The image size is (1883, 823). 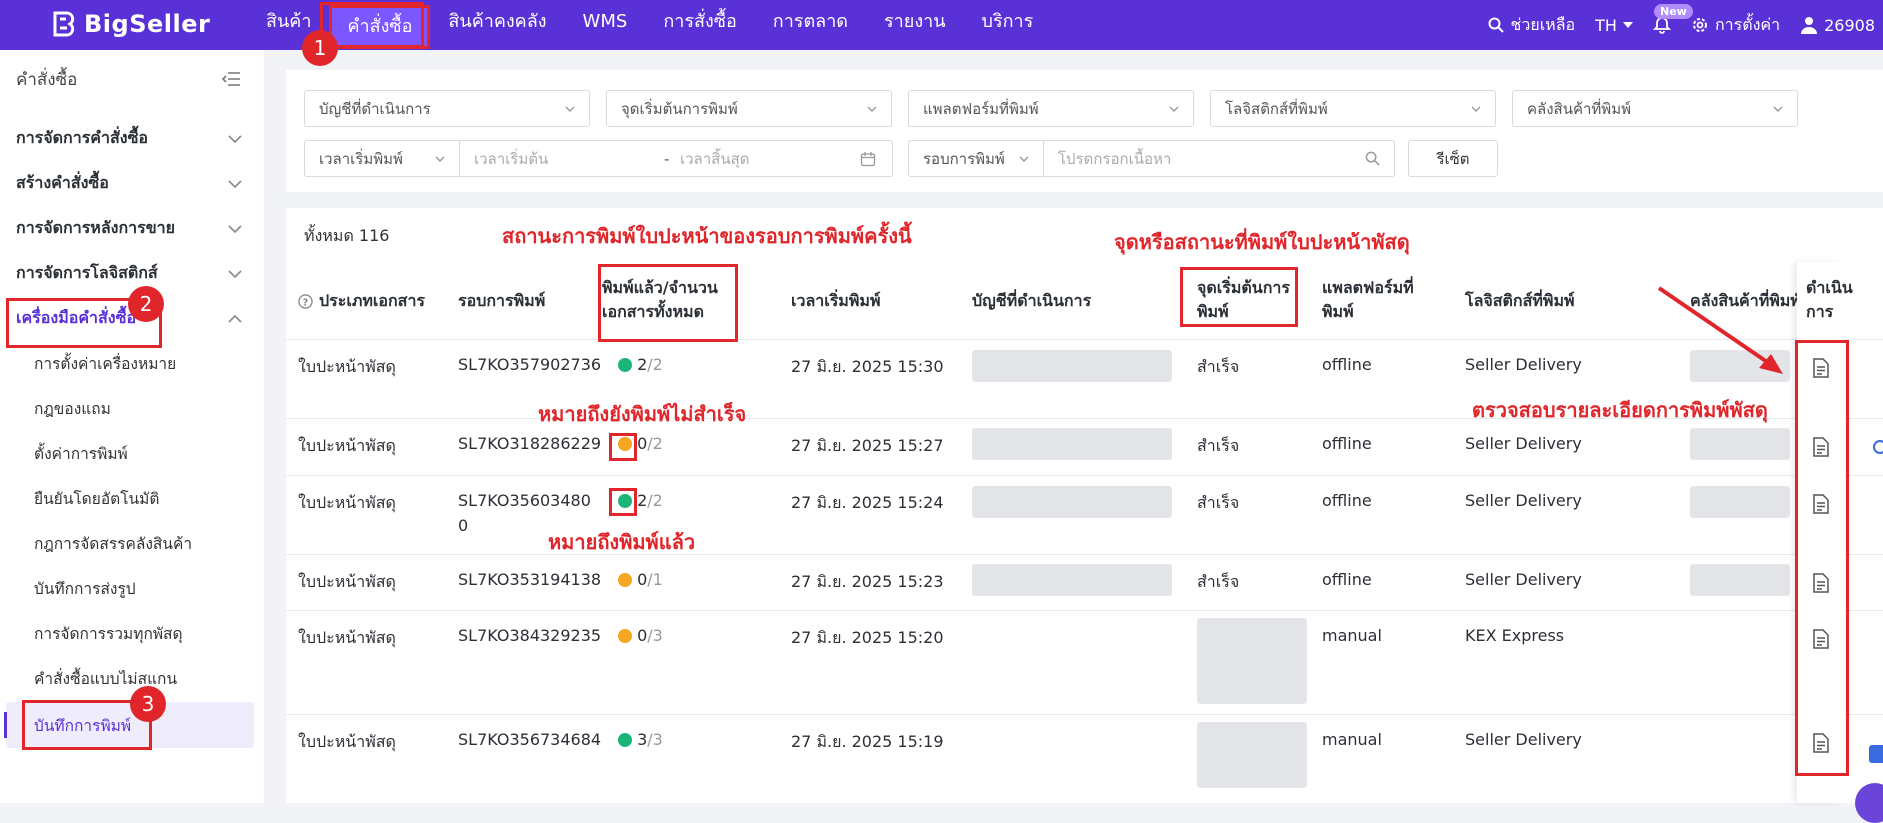 I want to click on sidebar-active-indicator, so click(x=5, y=725).